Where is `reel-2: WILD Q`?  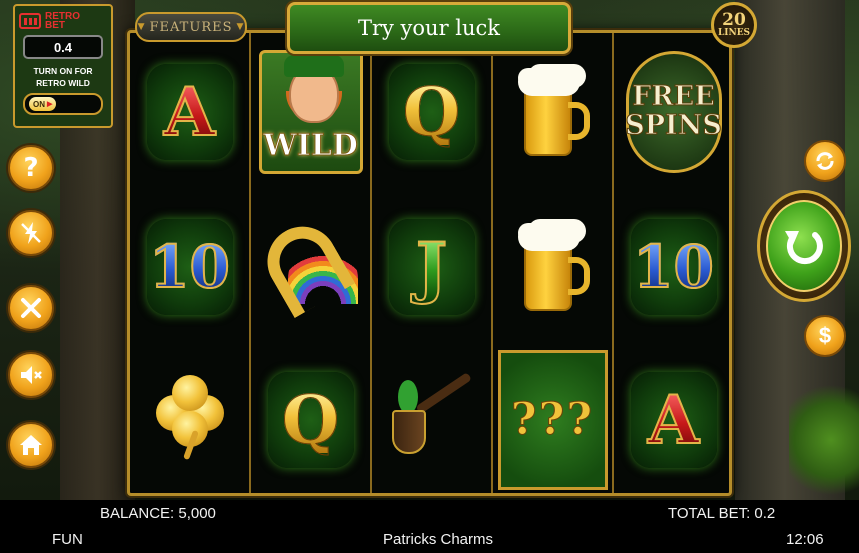
reel-2: WILD Q is located at coordinates (311, 263).